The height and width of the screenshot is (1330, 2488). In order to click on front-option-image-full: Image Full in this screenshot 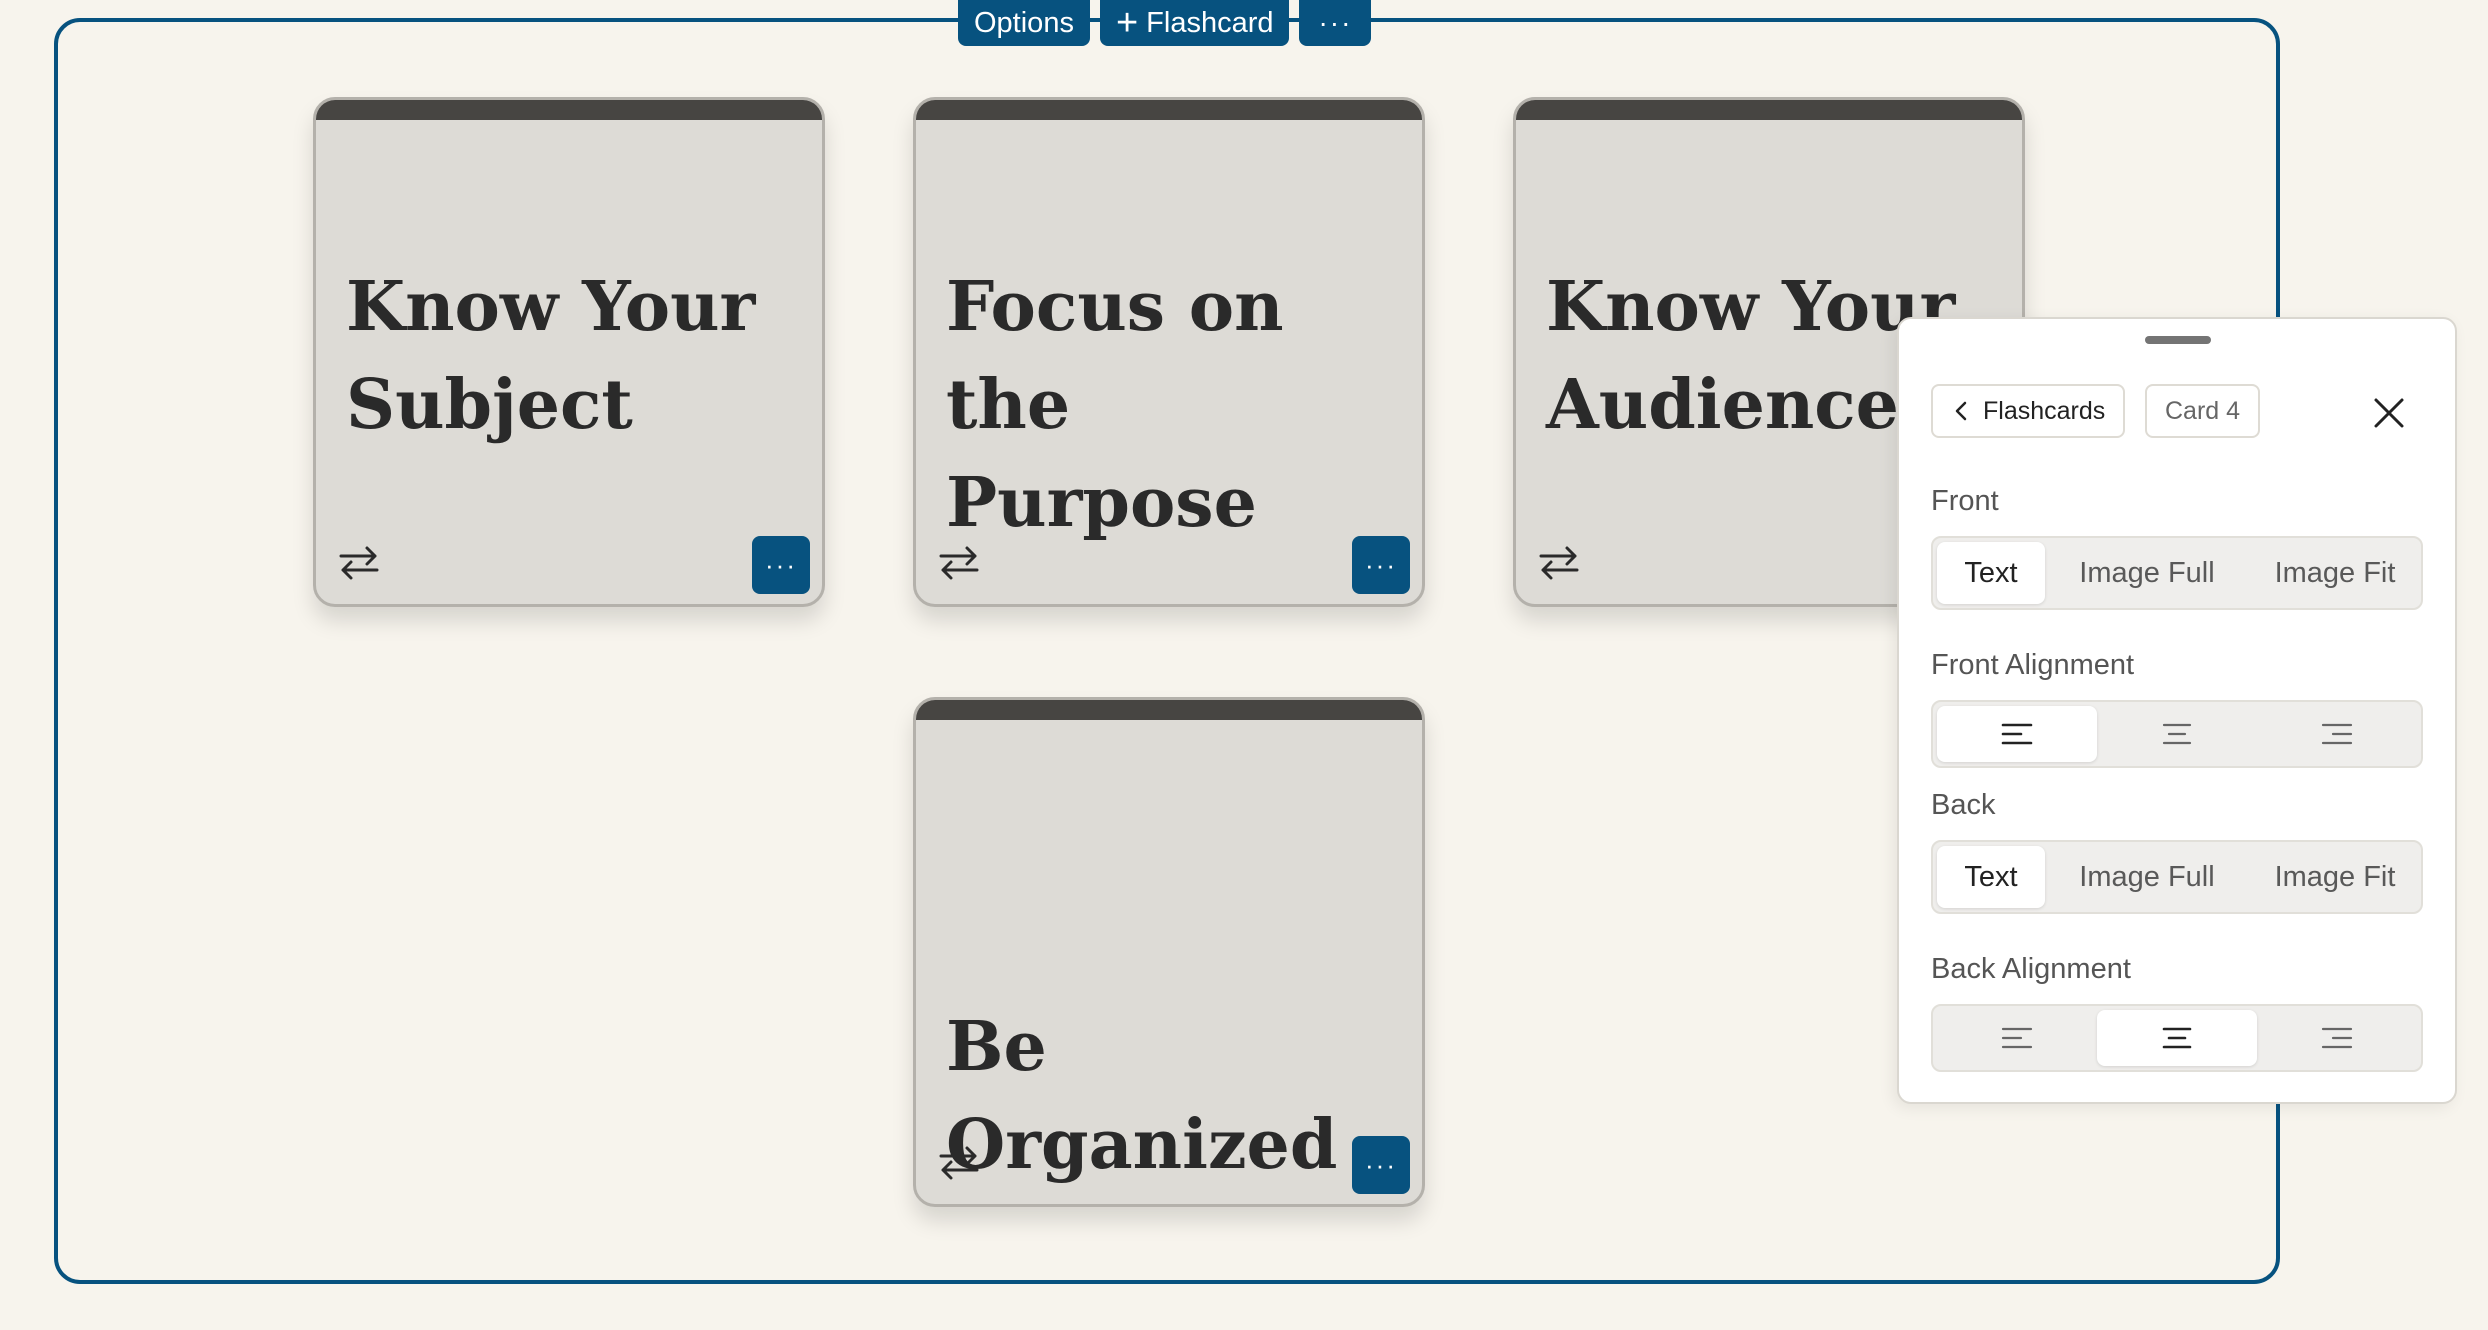, I will do `click(2147, 573)`.